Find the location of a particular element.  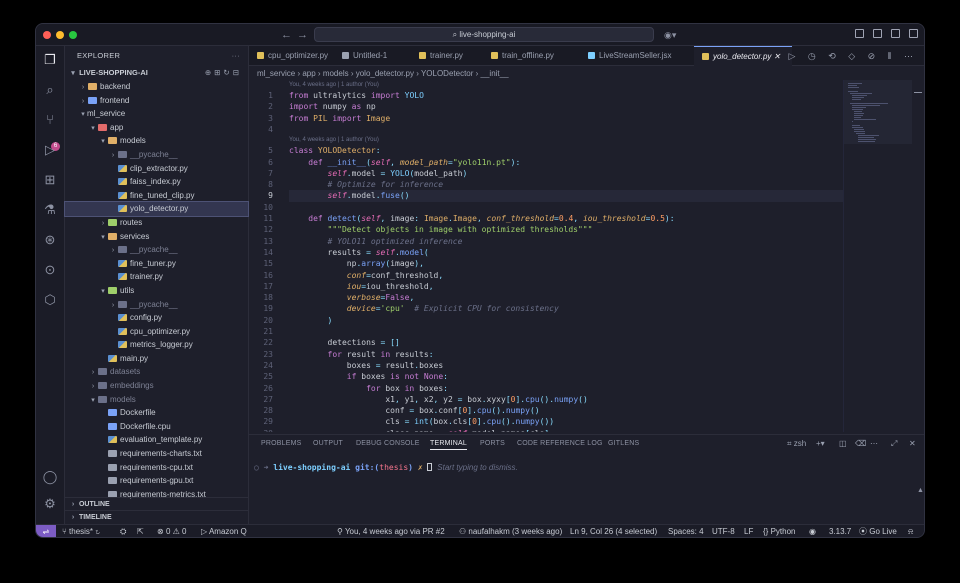

blame-status: ⚲ You, 4 weeks ago via PR #2 is located at coordinates (391, 531).